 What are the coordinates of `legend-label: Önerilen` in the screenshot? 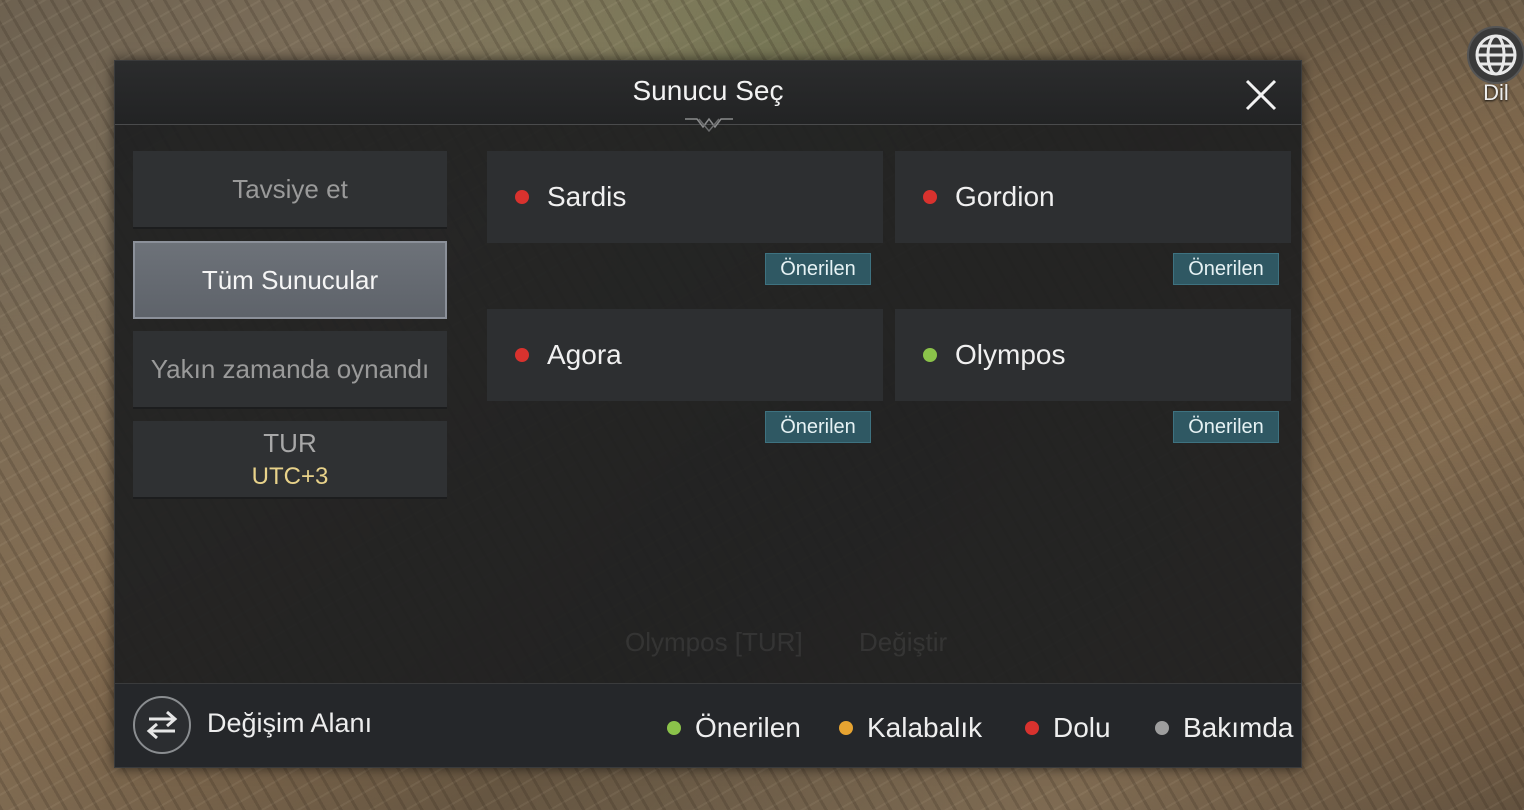 It's located at (748, 727).